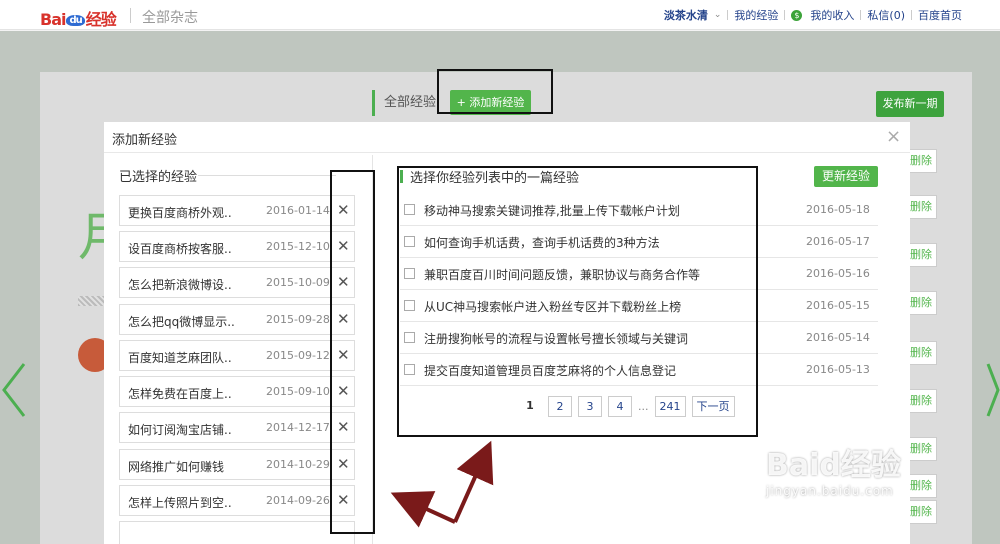 Image resolution: width=1000 pixels, height=544 pixels. Describe the element at coordinates (830, 491) in the screenshot. I see `watermark-url: jingyan.baidu.com` at that location.